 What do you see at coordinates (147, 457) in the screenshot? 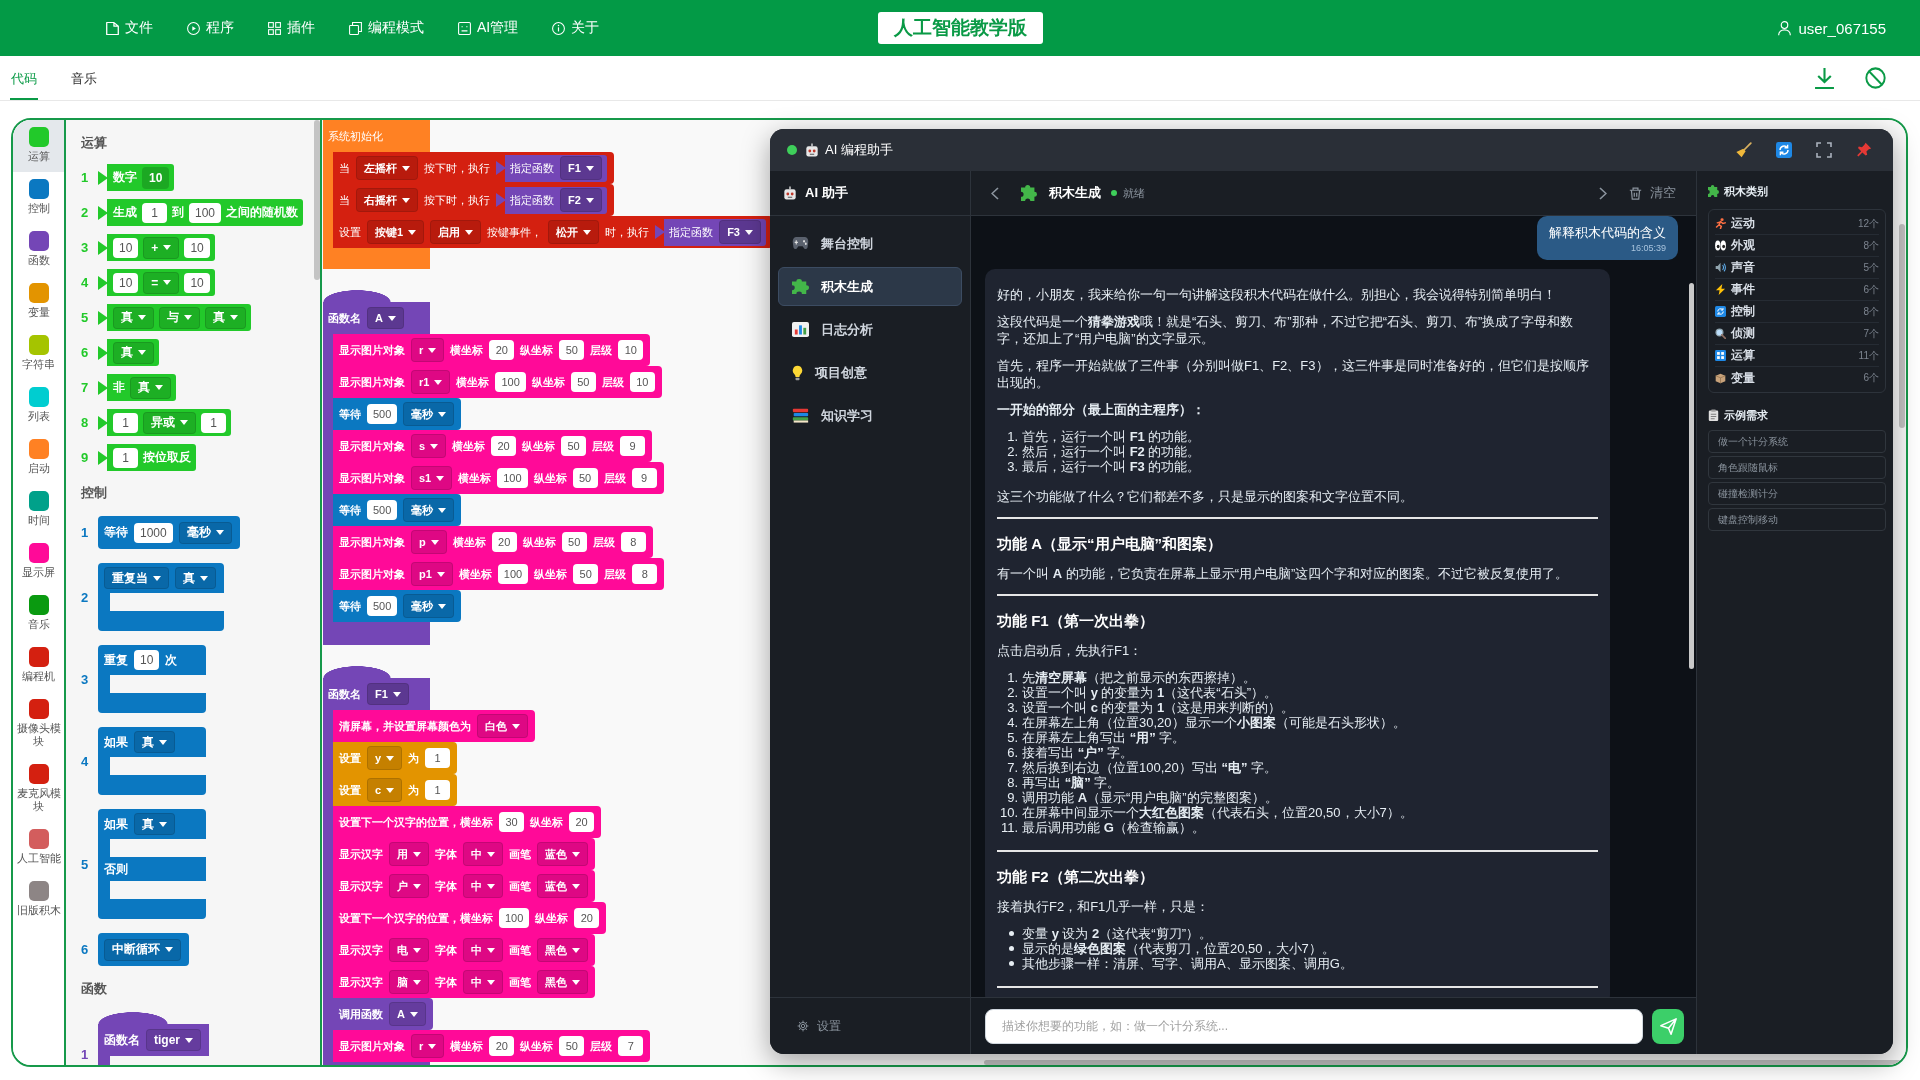
I see `code-block: 1 按位取反` at bounding box center [147, 457].